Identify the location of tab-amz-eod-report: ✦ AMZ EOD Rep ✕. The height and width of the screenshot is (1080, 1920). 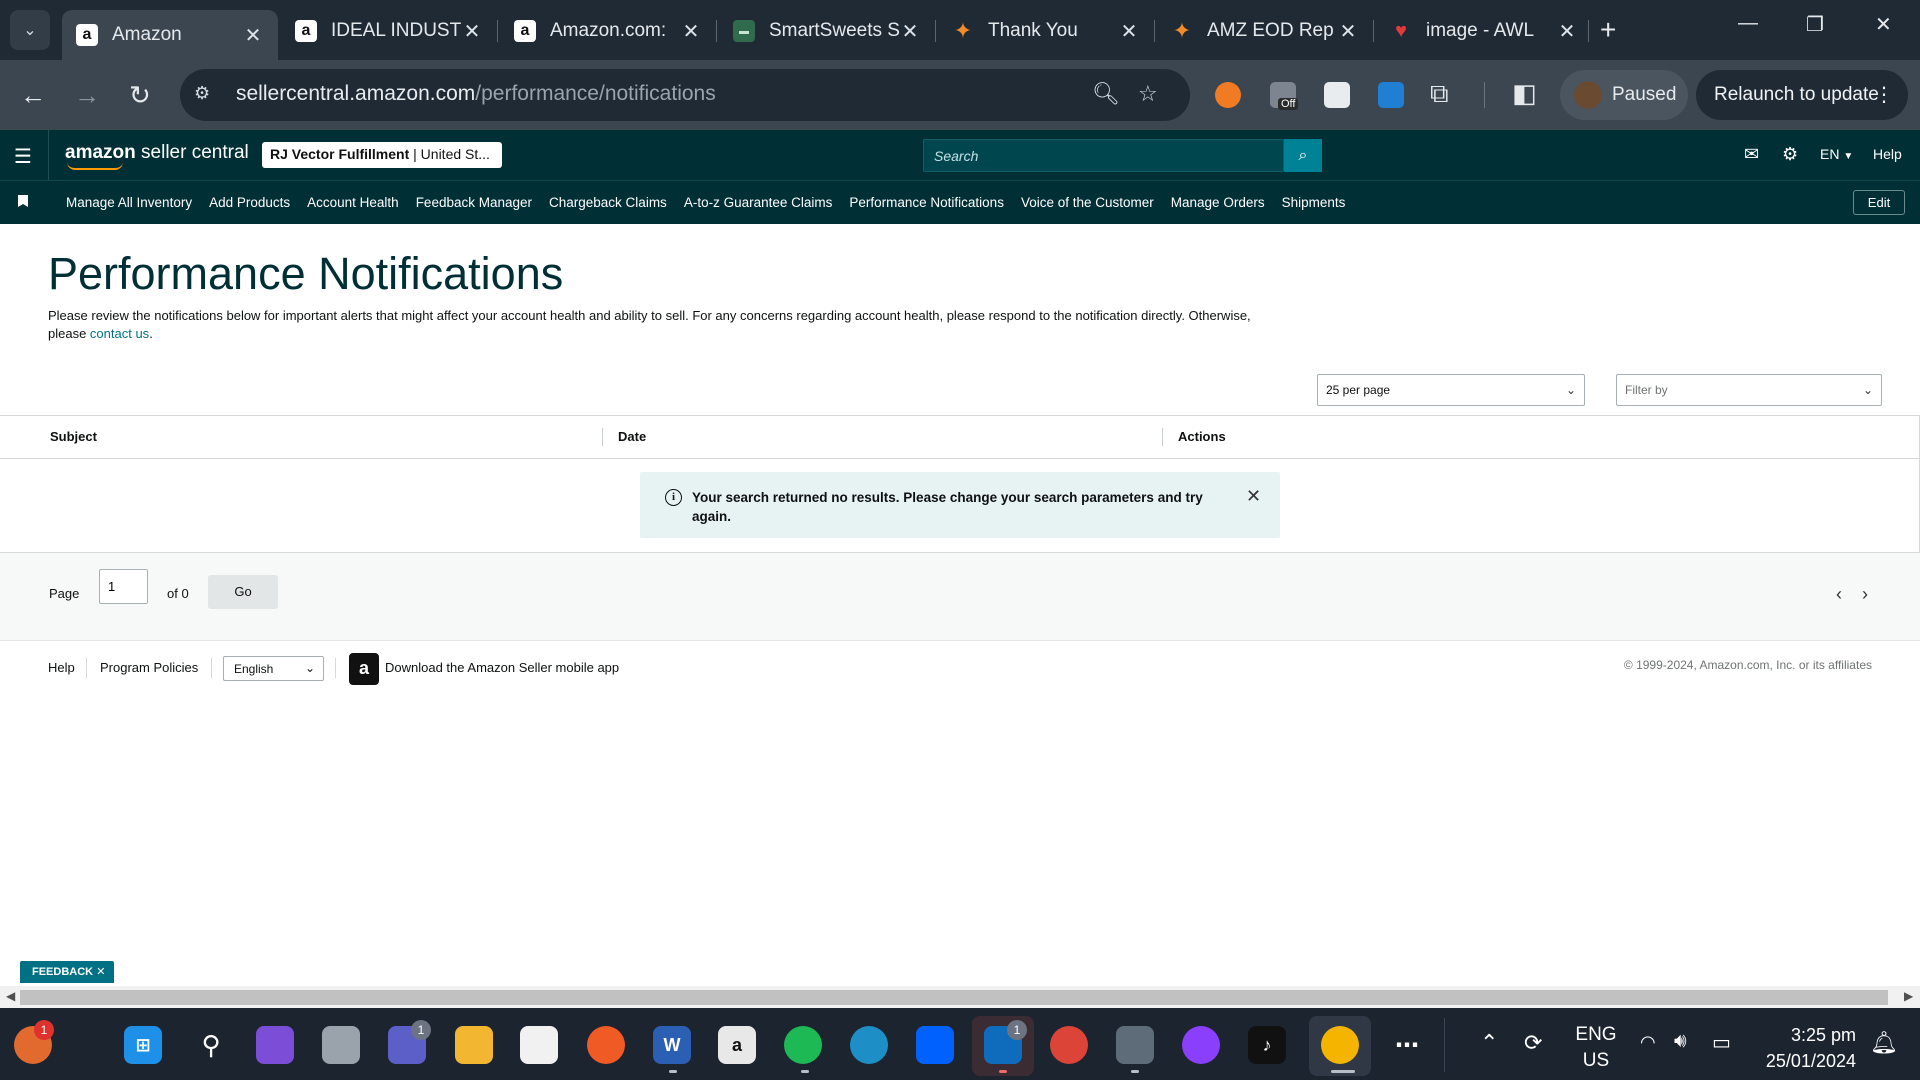
(1265, 31).